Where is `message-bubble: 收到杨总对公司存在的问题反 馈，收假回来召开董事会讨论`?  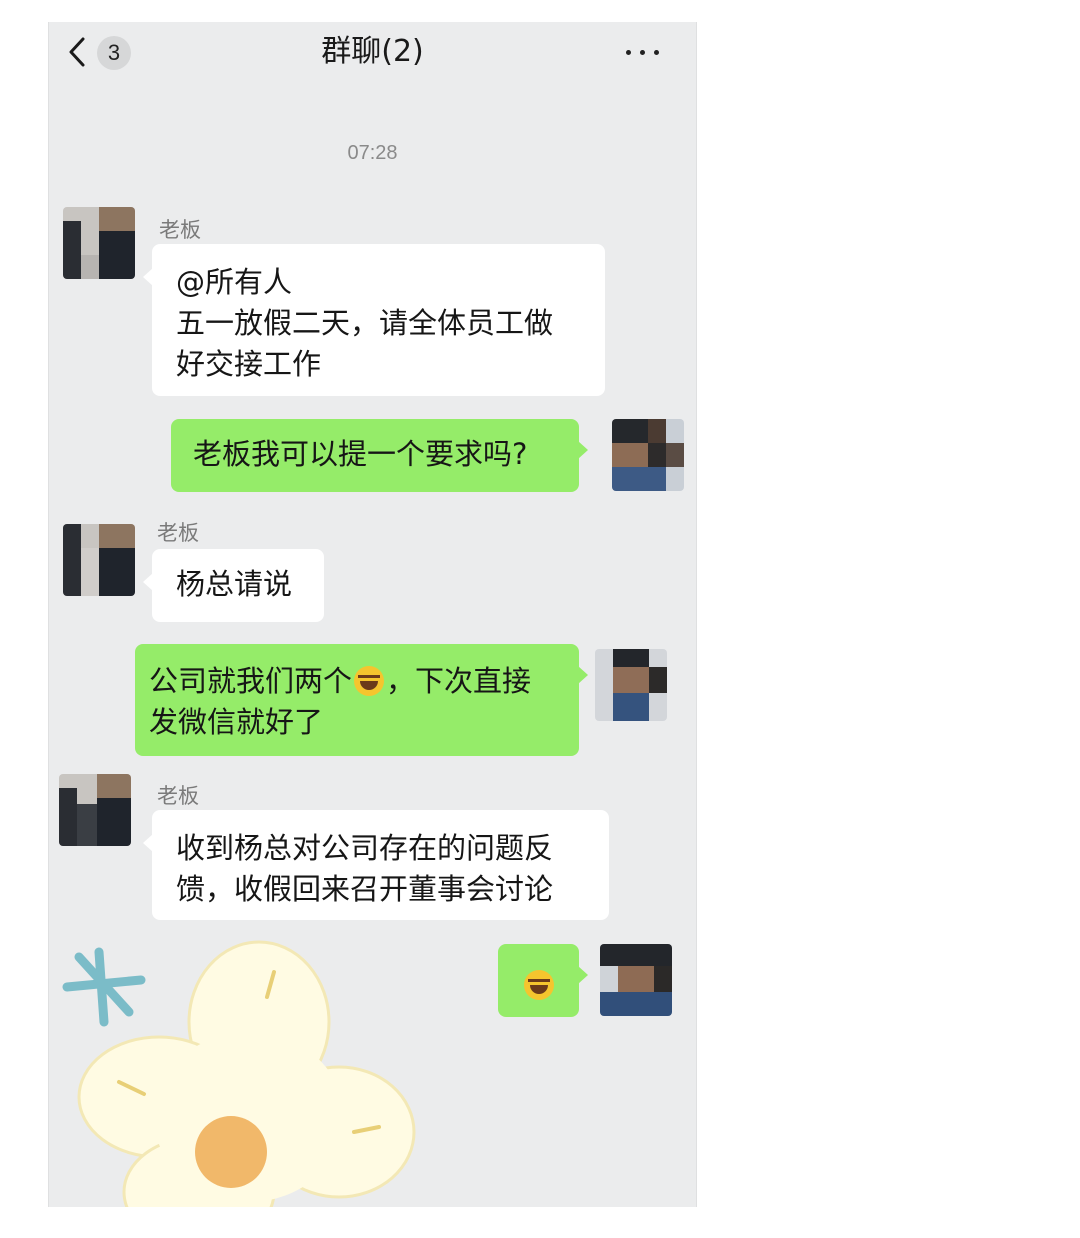
message-bubble: 收到杨总对公司存在的问题反 馈，收假回来召开董事会讨论 is located at coordinates (376, 865).